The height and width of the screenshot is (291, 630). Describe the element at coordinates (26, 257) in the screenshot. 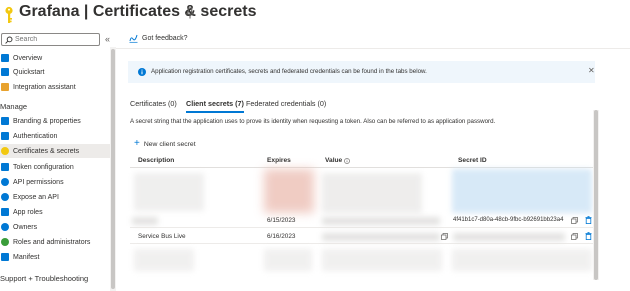

I see `sidebar-item-label: Manifest` at that location.